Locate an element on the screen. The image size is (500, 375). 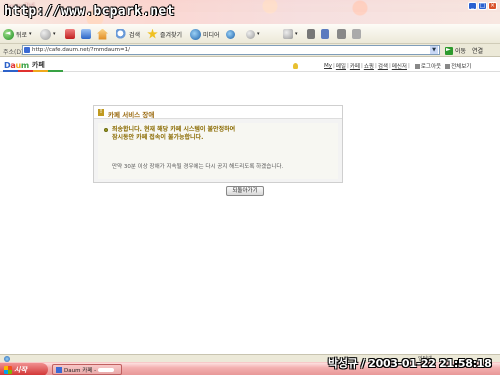
go-back-button: 되돌아가기 is located at coordinates (245, 191).